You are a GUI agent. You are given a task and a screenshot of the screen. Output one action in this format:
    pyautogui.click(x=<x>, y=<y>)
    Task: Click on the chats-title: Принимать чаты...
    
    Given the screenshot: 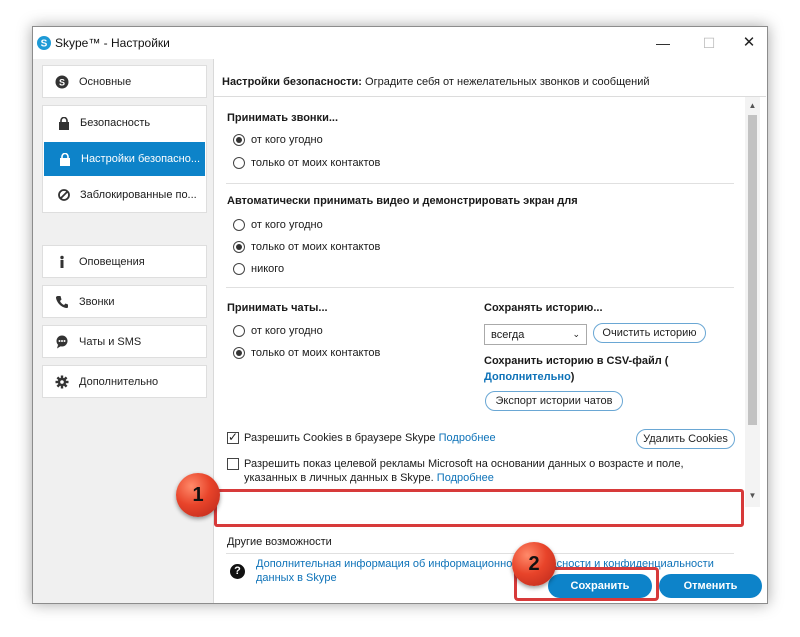 What is the action you would take?
    pyautogui.click(x=277, y=308)
    